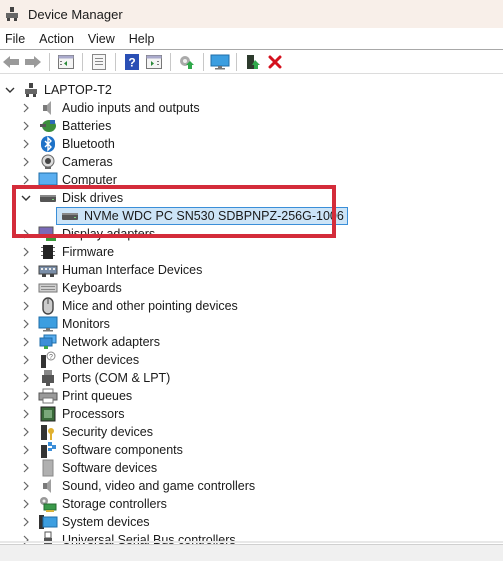  I want to click on tree-category-disk-drives: Disk drives, so click(71, 198).